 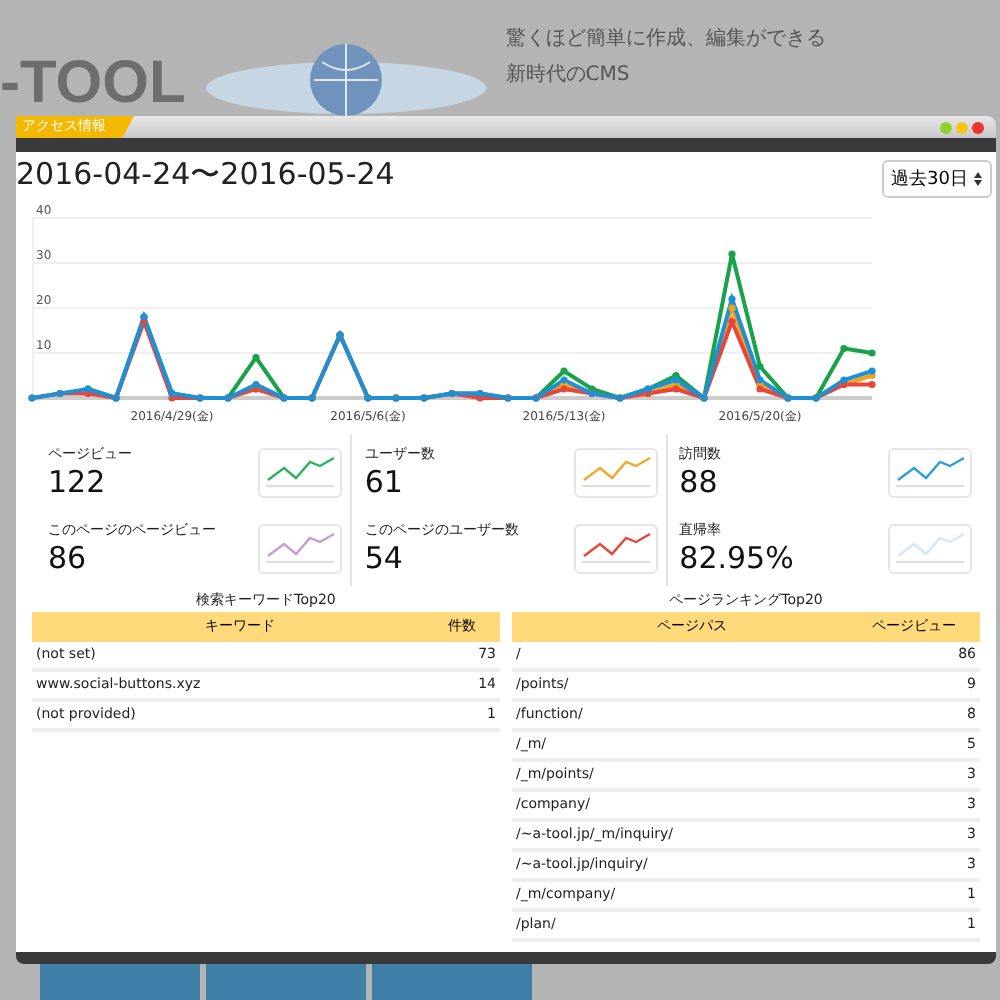 I want to click on stat-value: 122, so click(x=78, y=482).